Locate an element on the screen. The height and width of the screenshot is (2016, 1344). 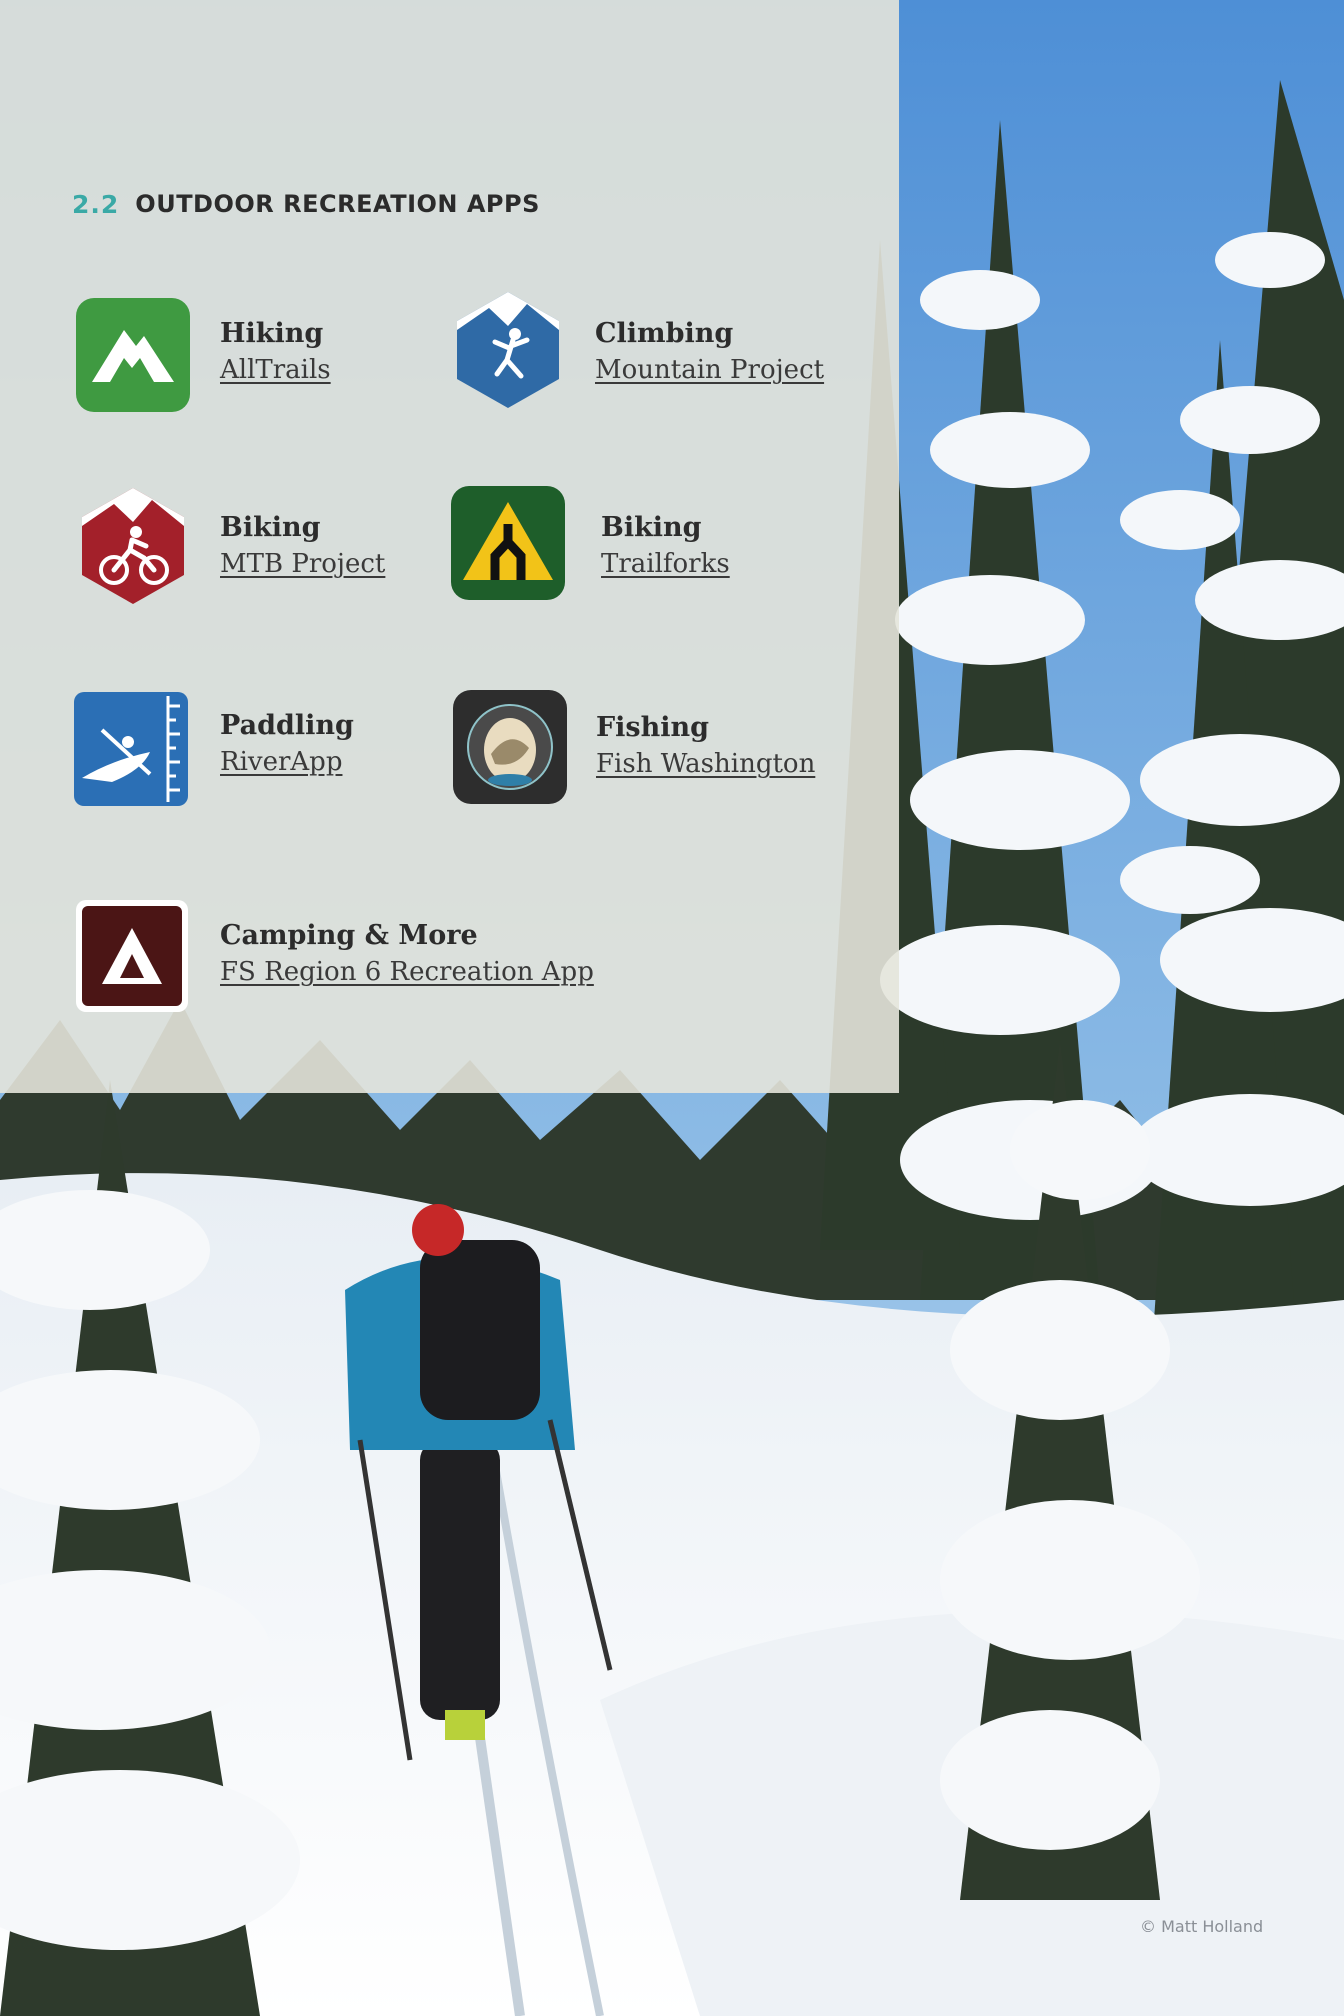
alltrails-mountain-icon is located at coordinates (133, 355).